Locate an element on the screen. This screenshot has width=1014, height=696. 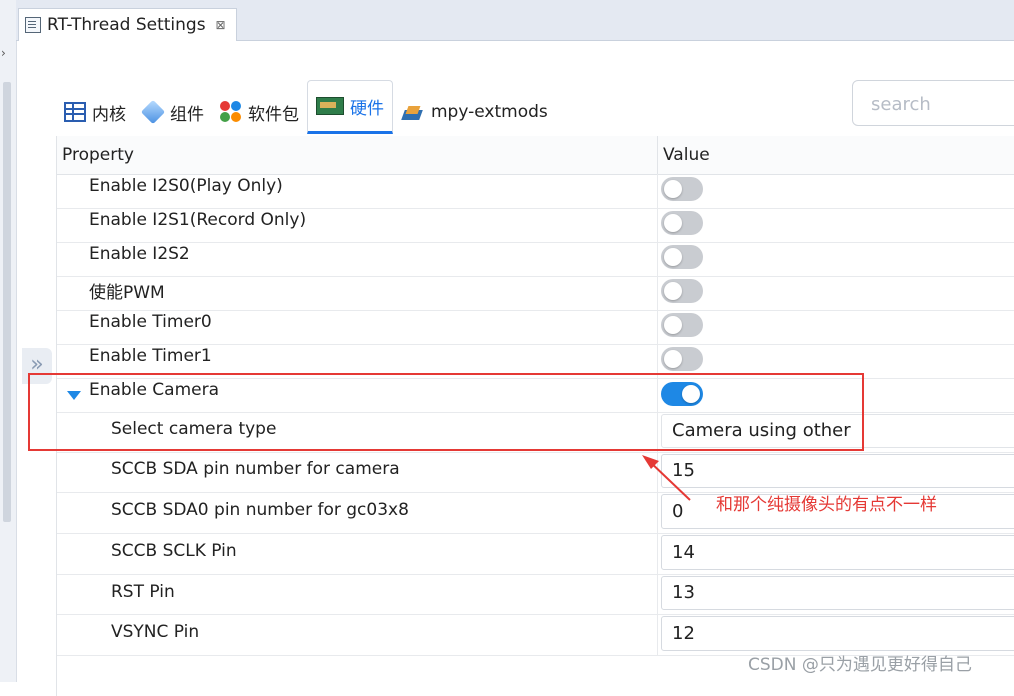
watermark: CSDN @只为遇见更好得自己 is located at coordinates (860, 665).